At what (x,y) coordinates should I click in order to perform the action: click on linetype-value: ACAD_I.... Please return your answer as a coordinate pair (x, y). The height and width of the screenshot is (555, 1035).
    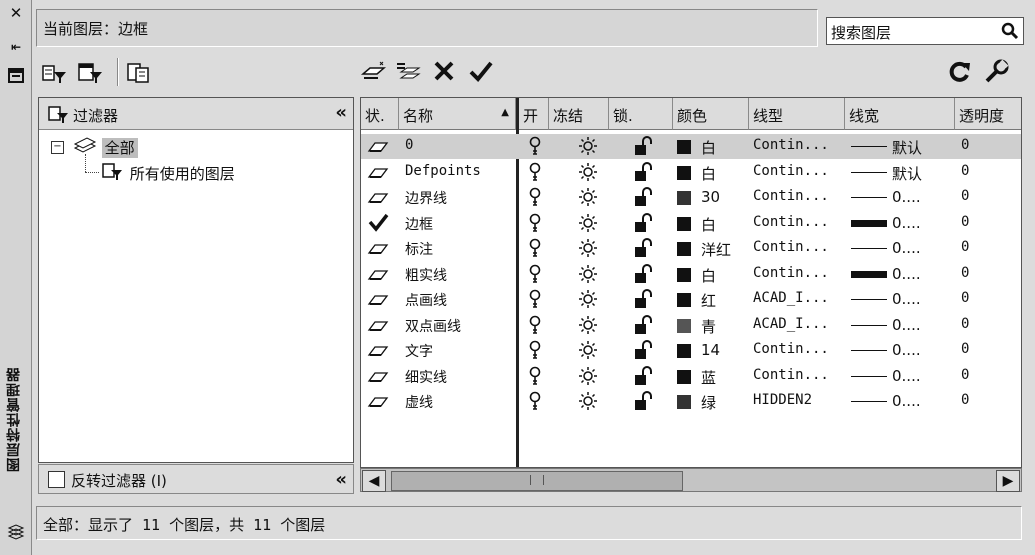
    Looking at the image, I should click on (799, 324).